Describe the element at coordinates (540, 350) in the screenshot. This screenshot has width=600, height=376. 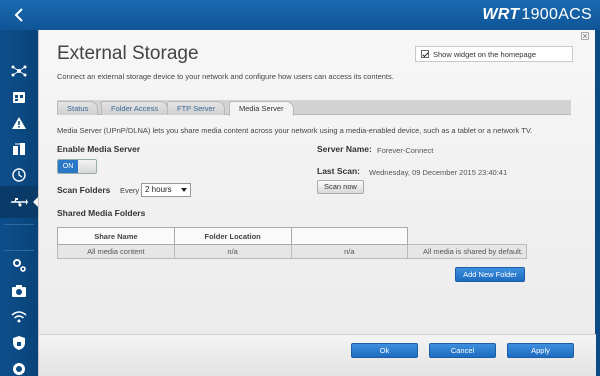
I see `apply-button: Apply` at that location.